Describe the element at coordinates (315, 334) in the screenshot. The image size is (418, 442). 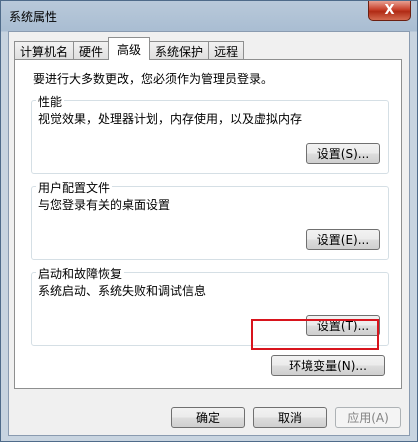
I see `highlight-box` at that location.